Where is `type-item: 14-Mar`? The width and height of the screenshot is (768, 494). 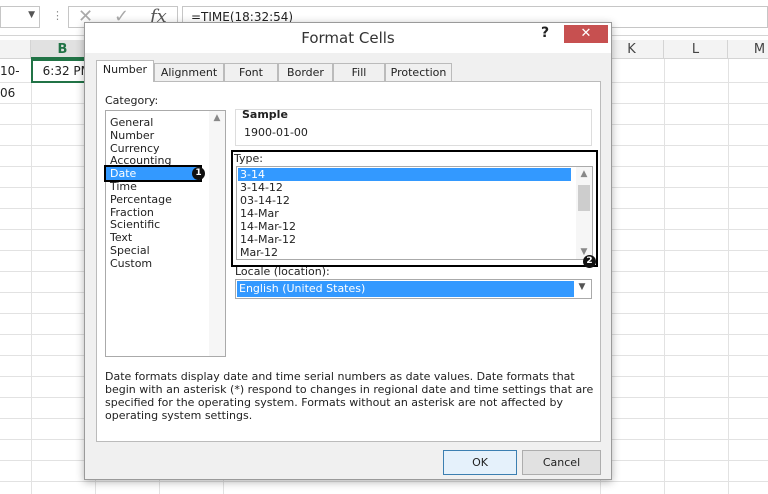 type-item: 14-Mar is located at coordinates (259, 213).